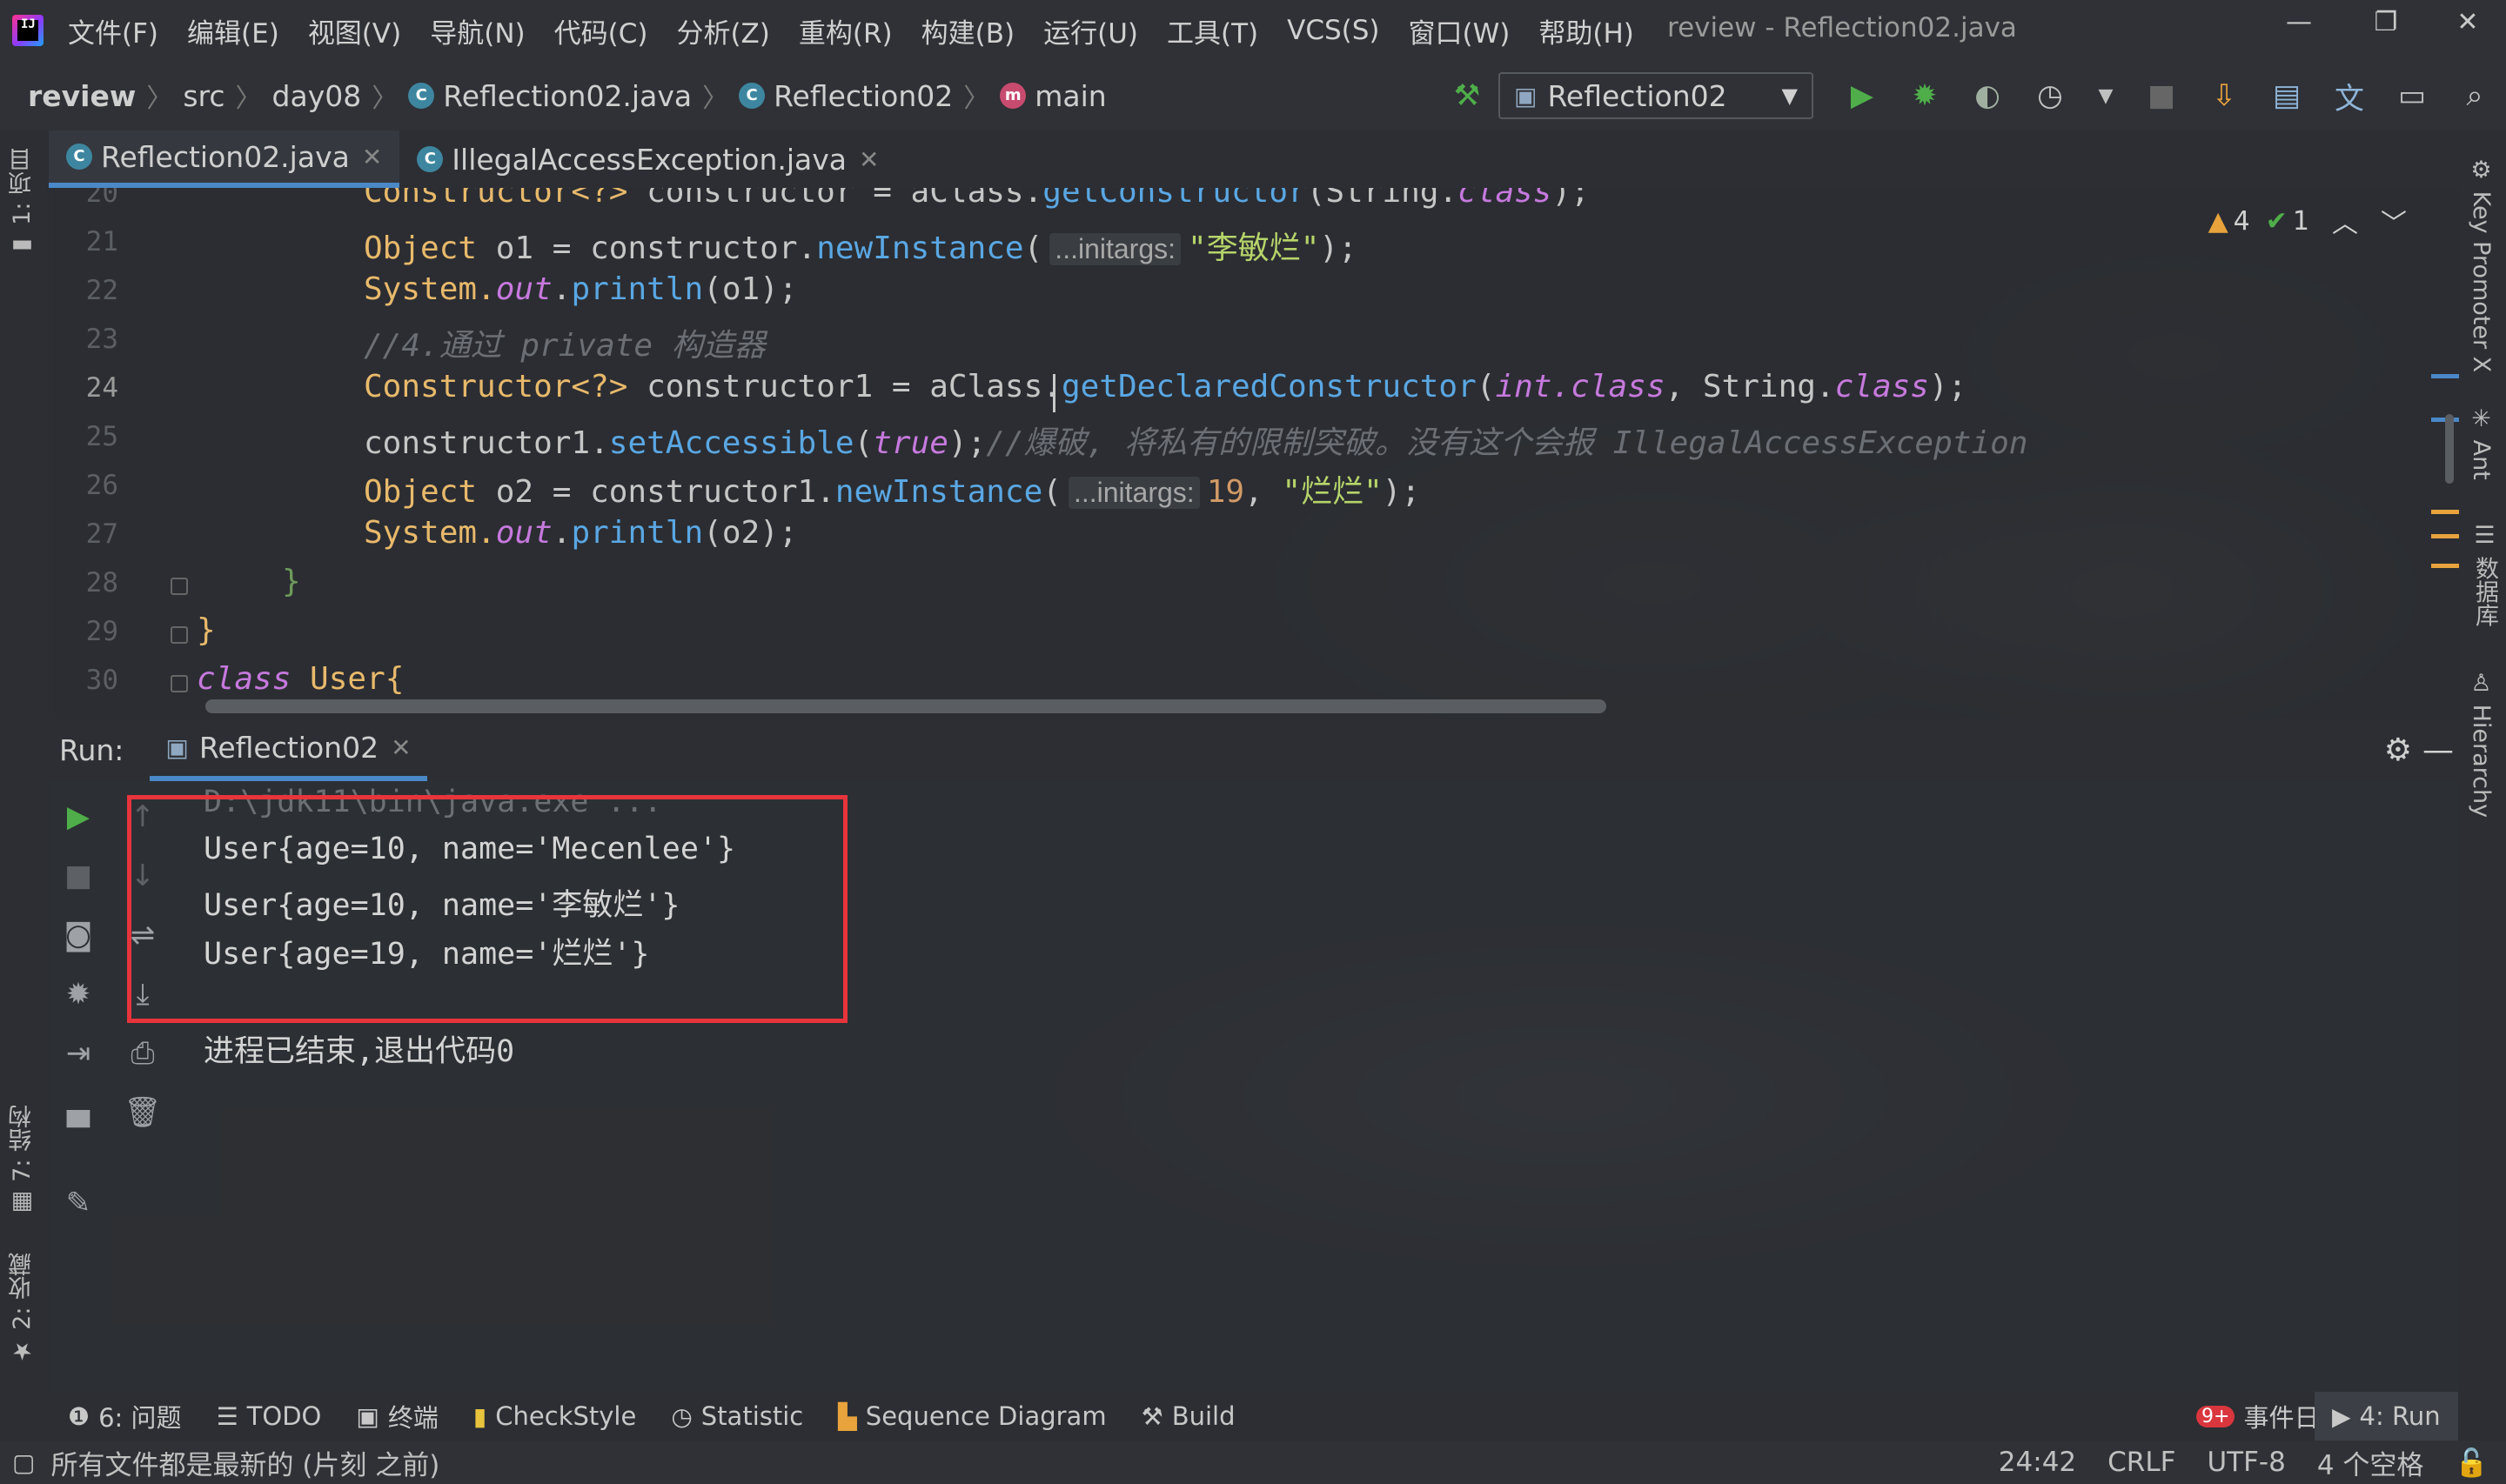 This screenshot has width=2506, height=1484. Describe the element at coordinates (2286, 95) in the screenshot. I see `project-structure-icon: ▤` at that location.